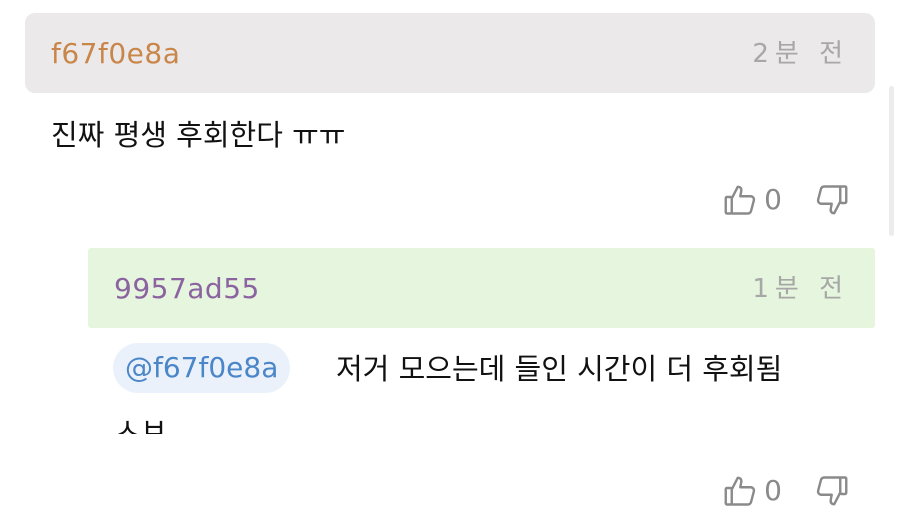 The height and width of the screenshot is (525, 900). I want to click on reply-body-continued: ㅅㅂ, so click(141, 423).